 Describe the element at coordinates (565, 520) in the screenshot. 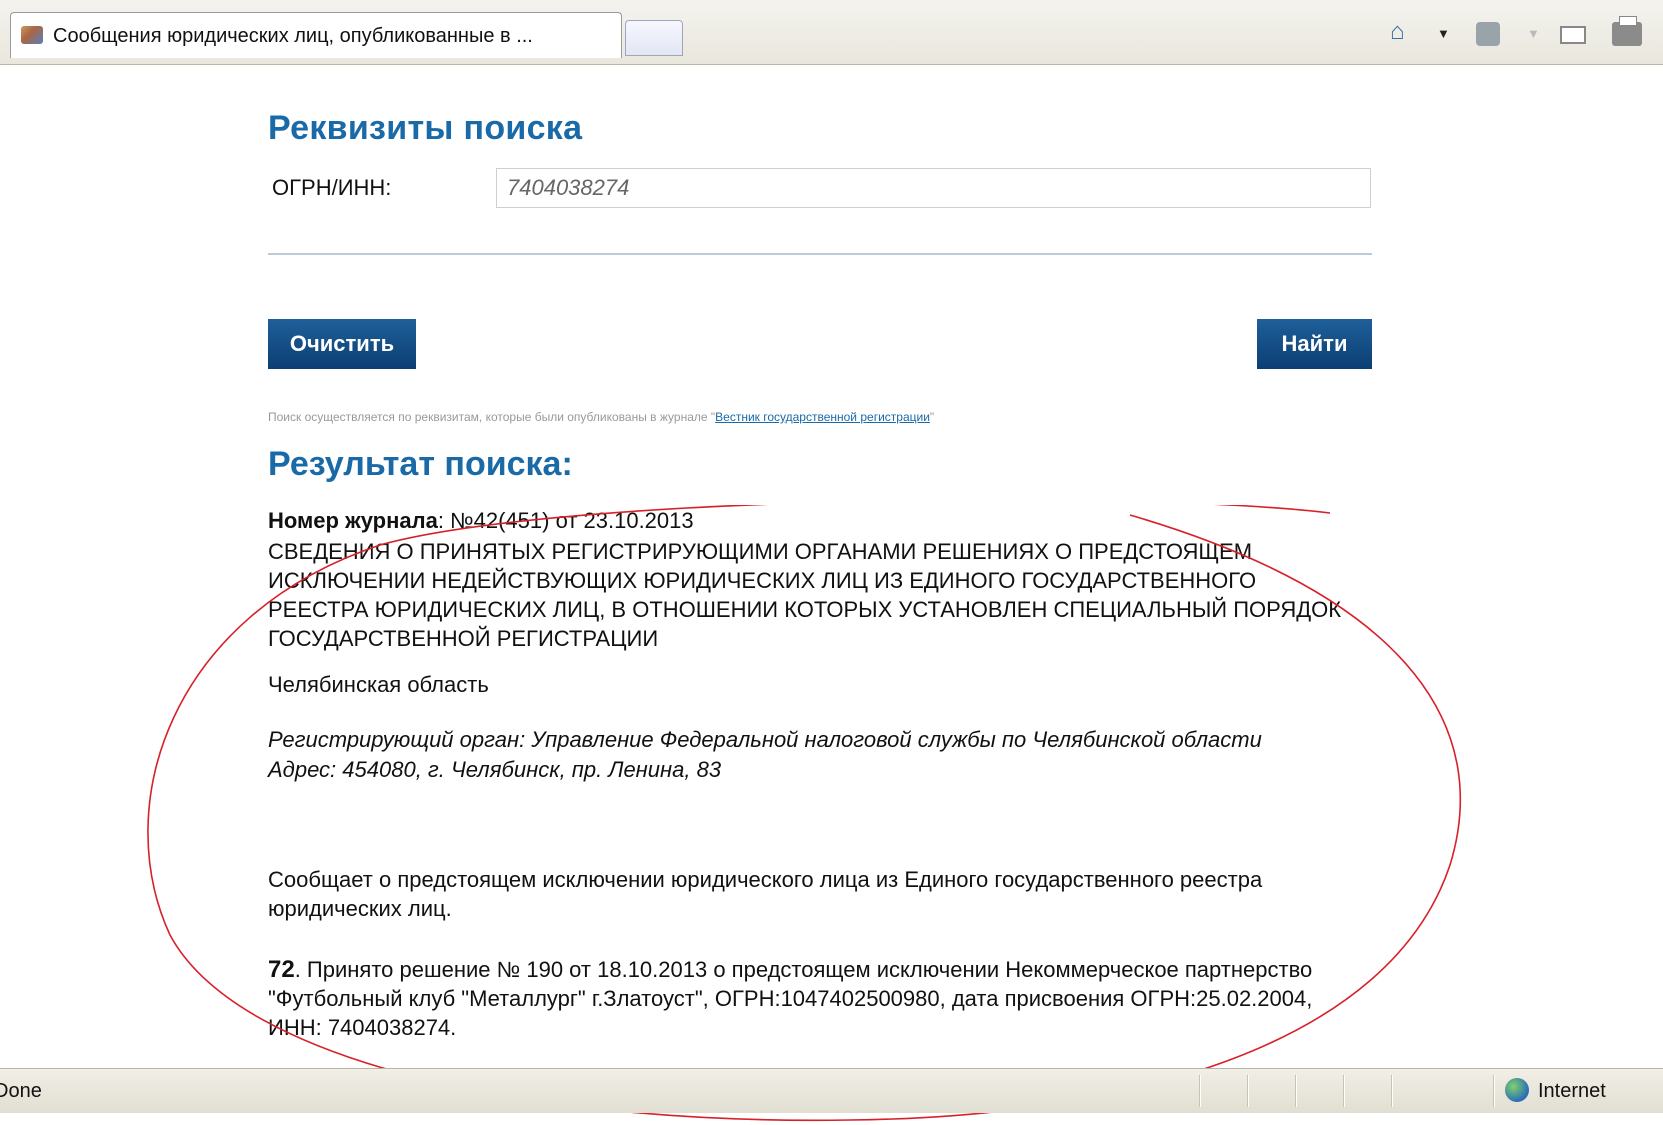

I see `journal-value: : №42(451) от 23.10.2013` at that location.